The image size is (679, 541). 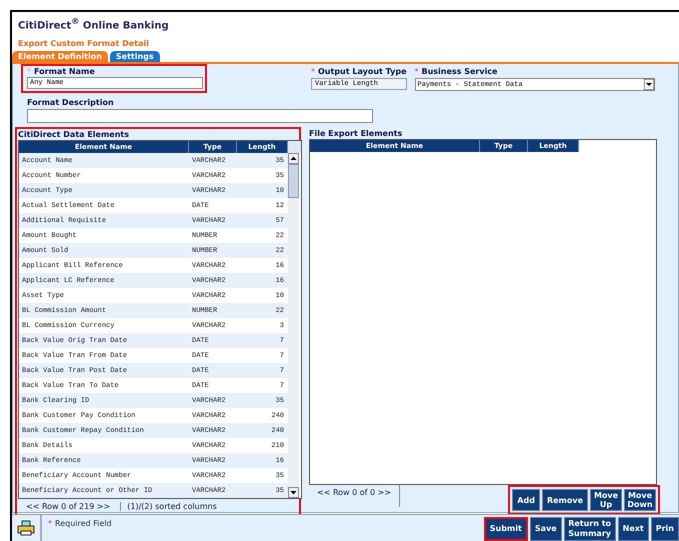 What do you see at coordinates (590, 529) in the screenshot?
I see `footer-button: Return to Summary` at bounding box center [590, 529].